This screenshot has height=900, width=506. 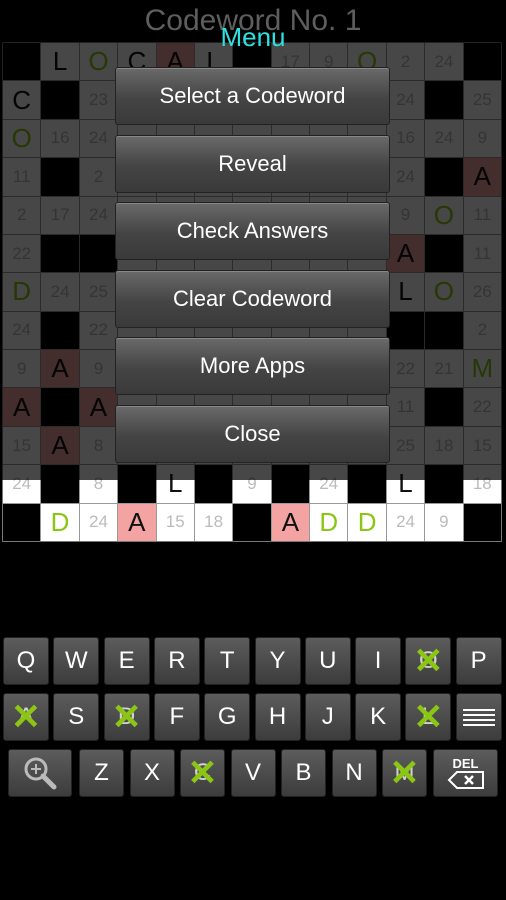 I want to click on key-p: P, so click(x=478, y=661).